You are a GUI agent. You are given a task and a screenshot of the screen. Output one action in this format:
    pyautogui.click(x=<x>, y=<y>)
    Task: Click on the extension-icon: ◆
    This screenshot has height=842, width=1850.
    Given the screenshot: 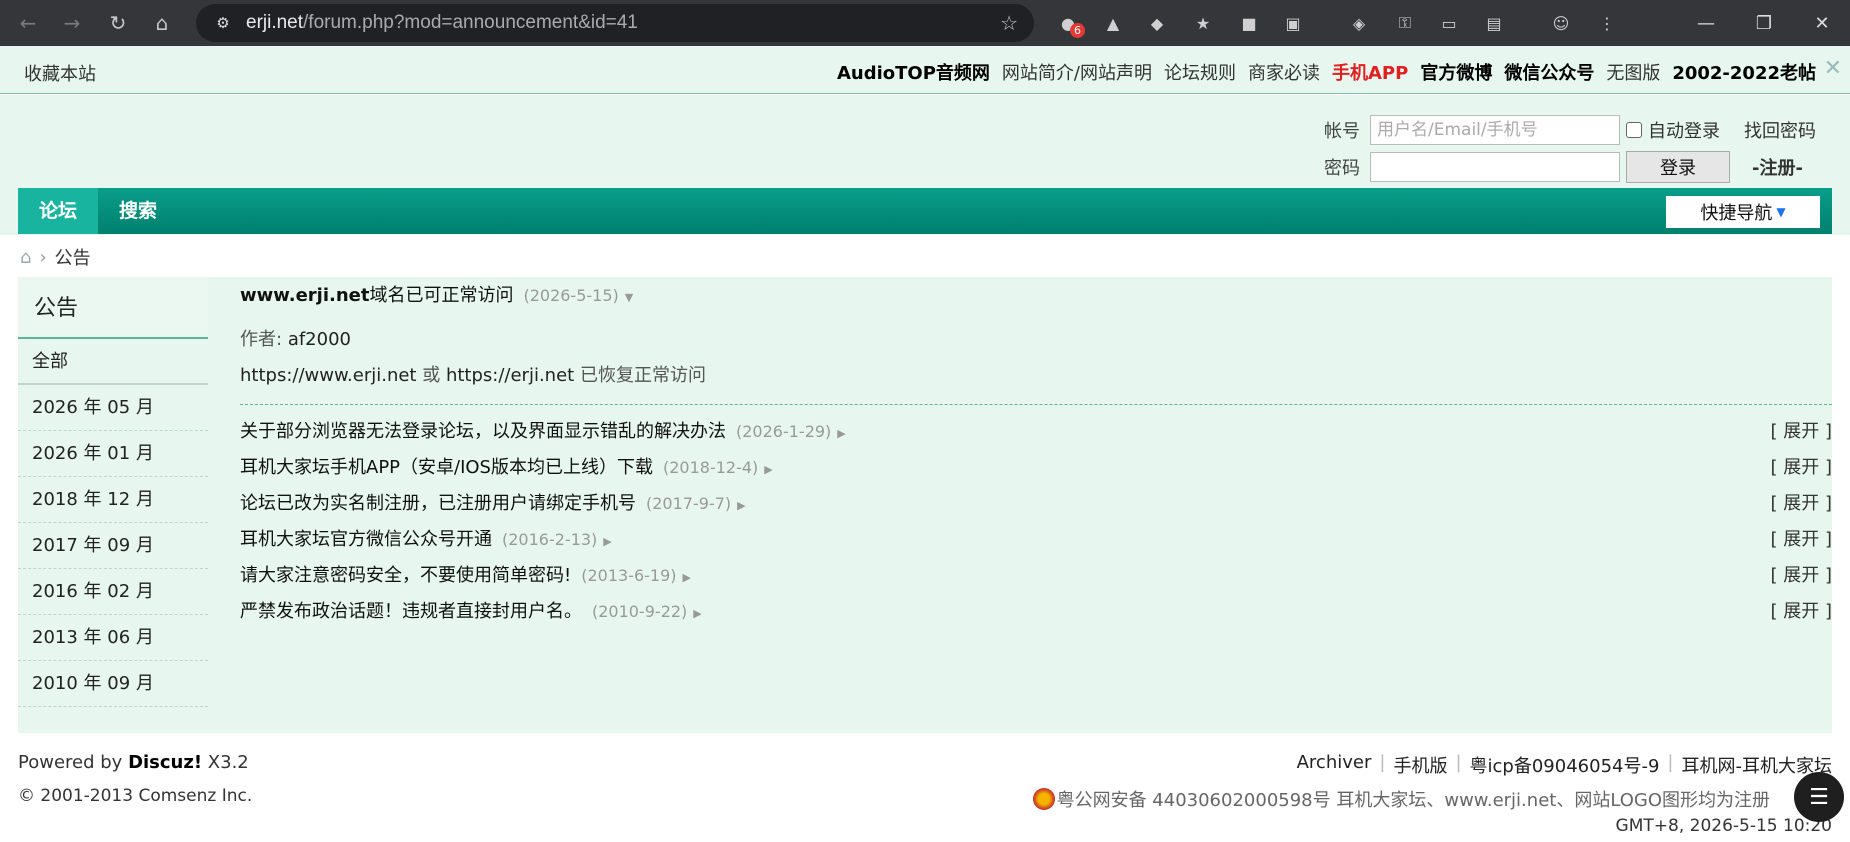 What is the action you would take?
    pyautogui.click(x=1157, y=23)
    